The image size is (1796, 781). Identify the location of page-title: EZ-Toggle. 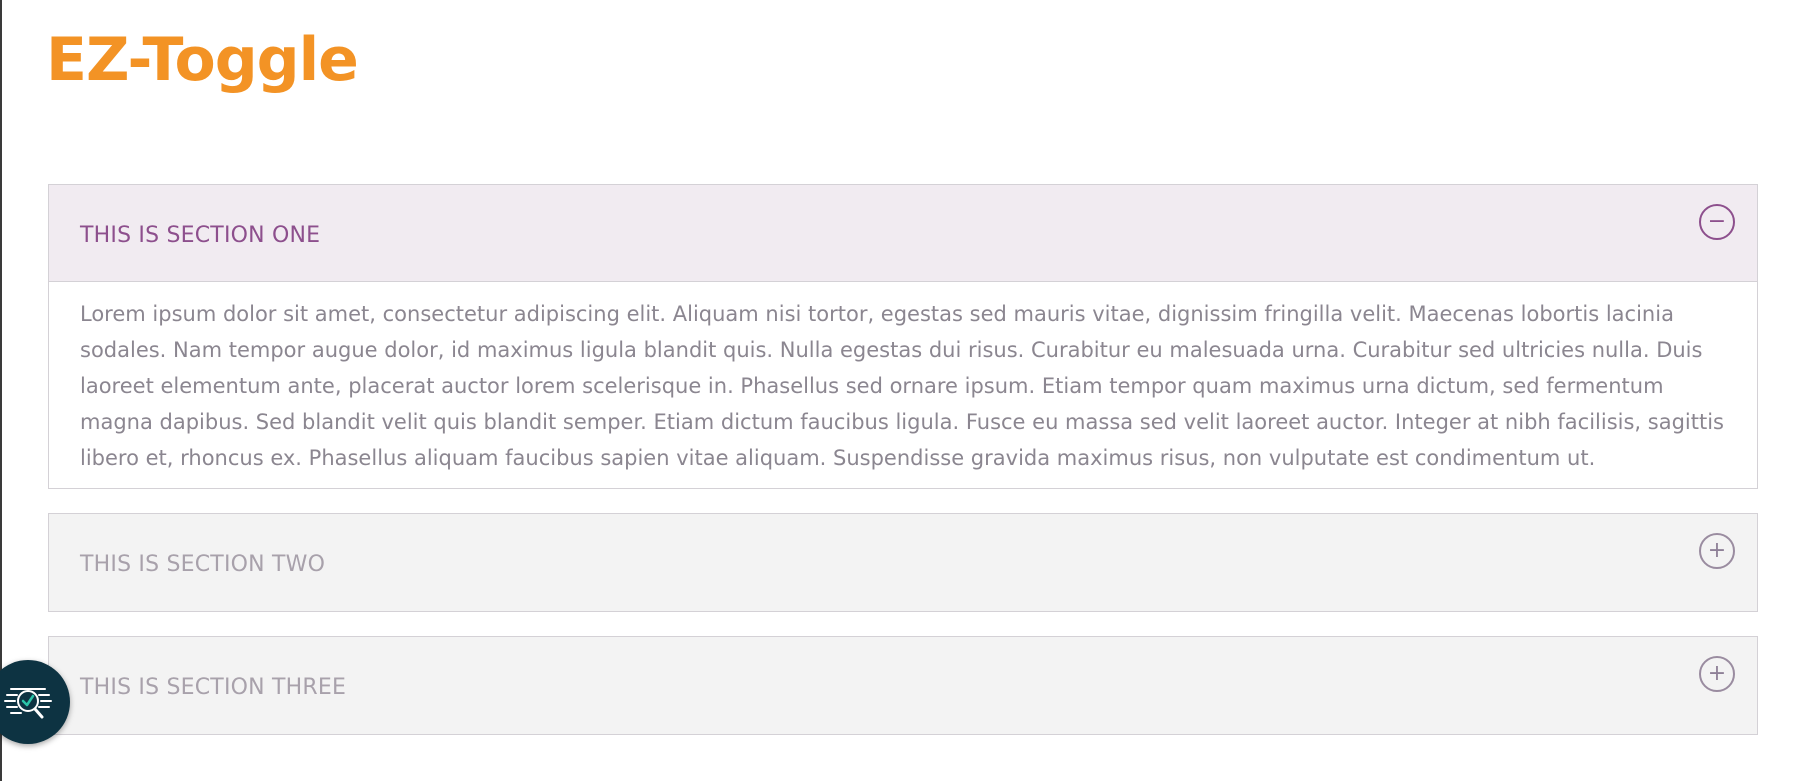
(202, 60).